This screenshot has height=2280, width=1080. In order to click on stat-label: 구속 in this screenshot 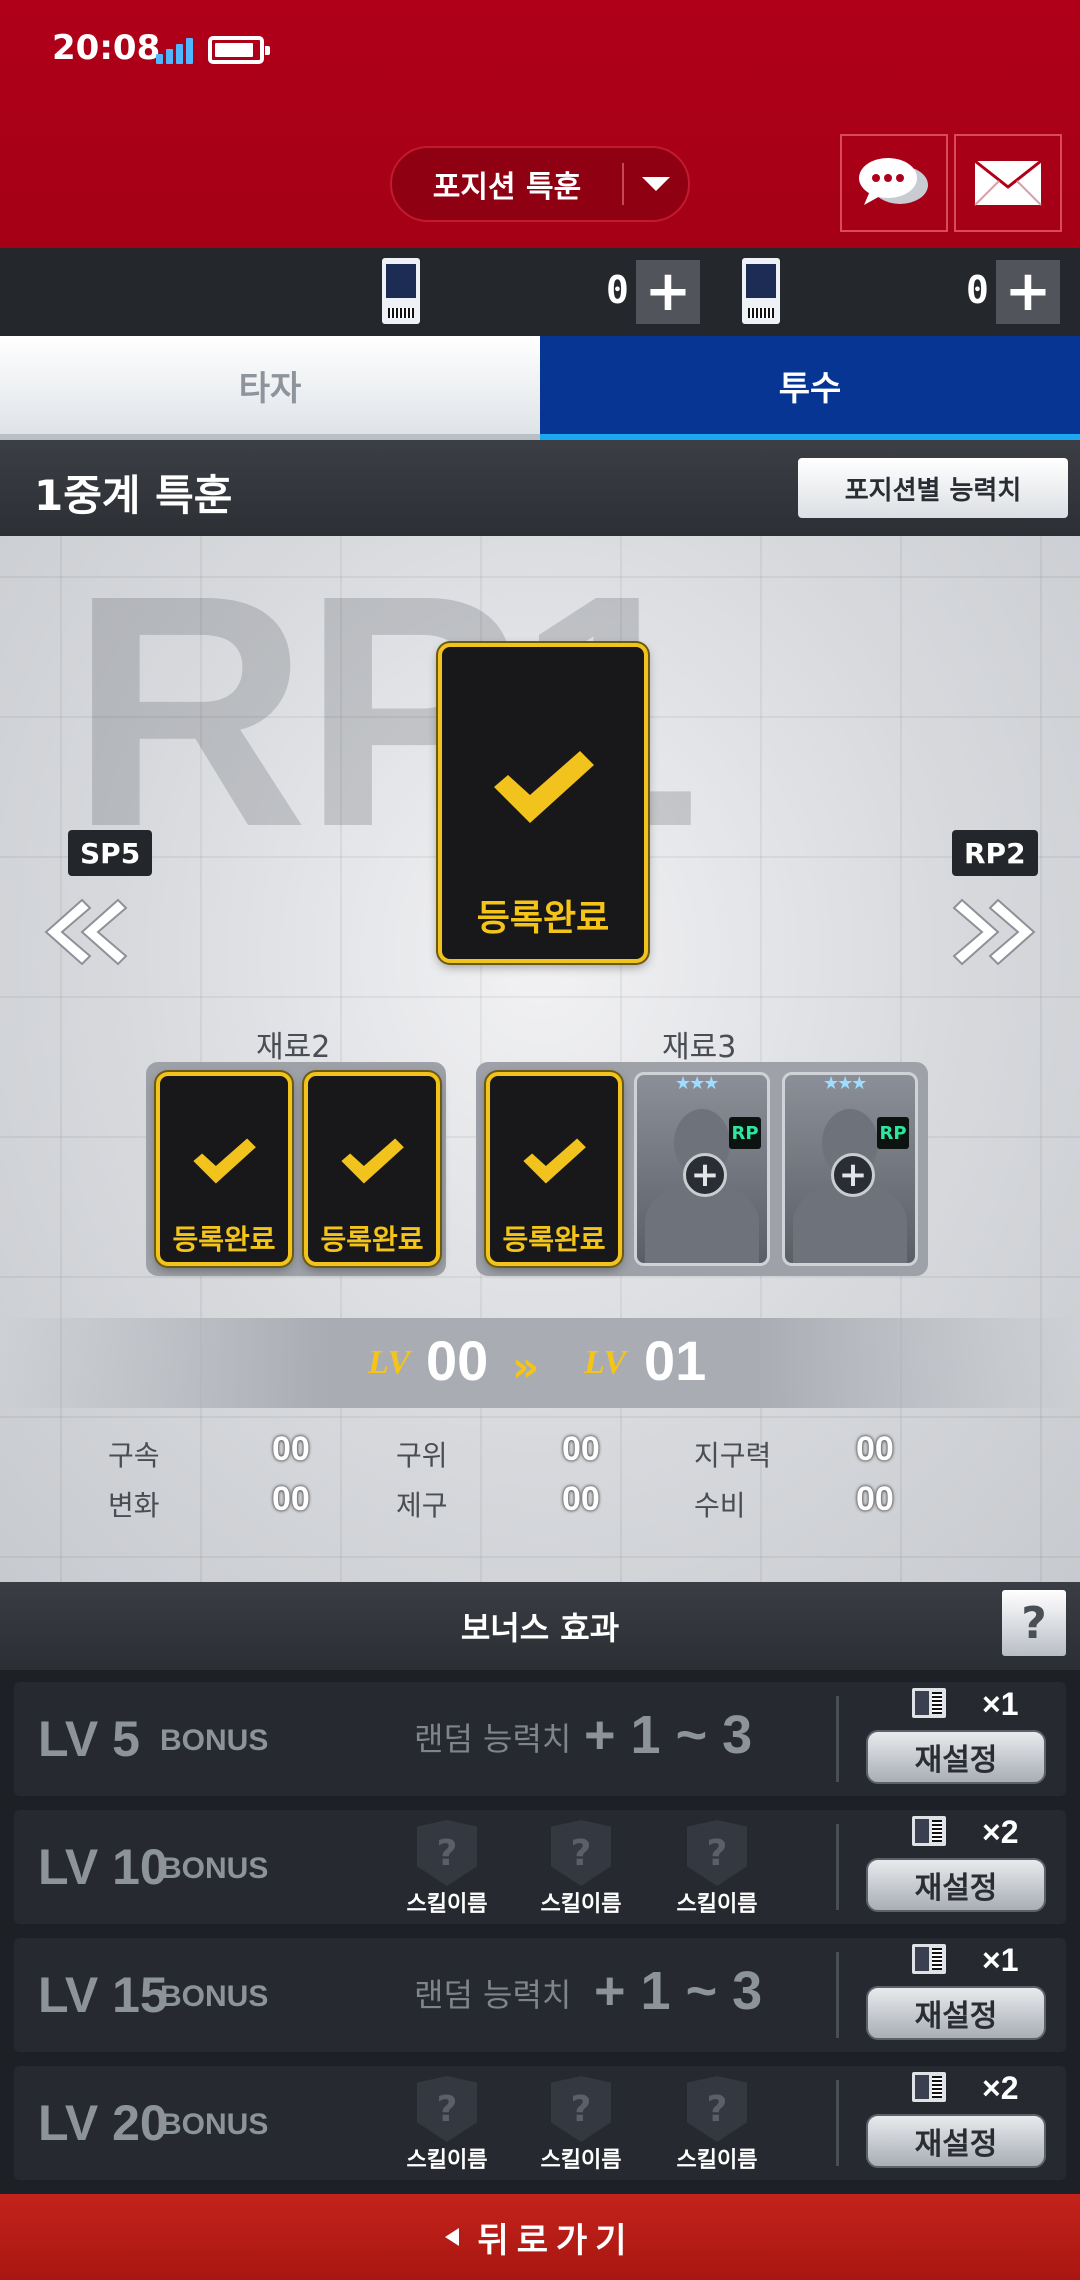, I will do `click(134, 1455)`.